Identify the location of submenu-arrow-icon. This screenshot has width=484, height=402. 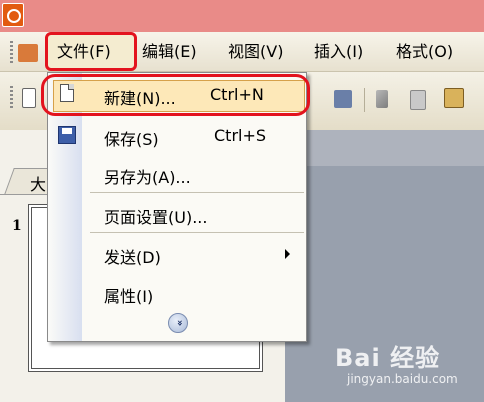
(287, 254).